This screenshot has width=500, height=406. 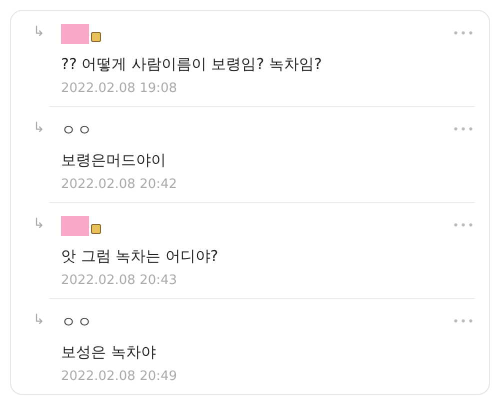 I want to click on timestamp: 2022.02.08 20:43, so click(x=119, y=281).